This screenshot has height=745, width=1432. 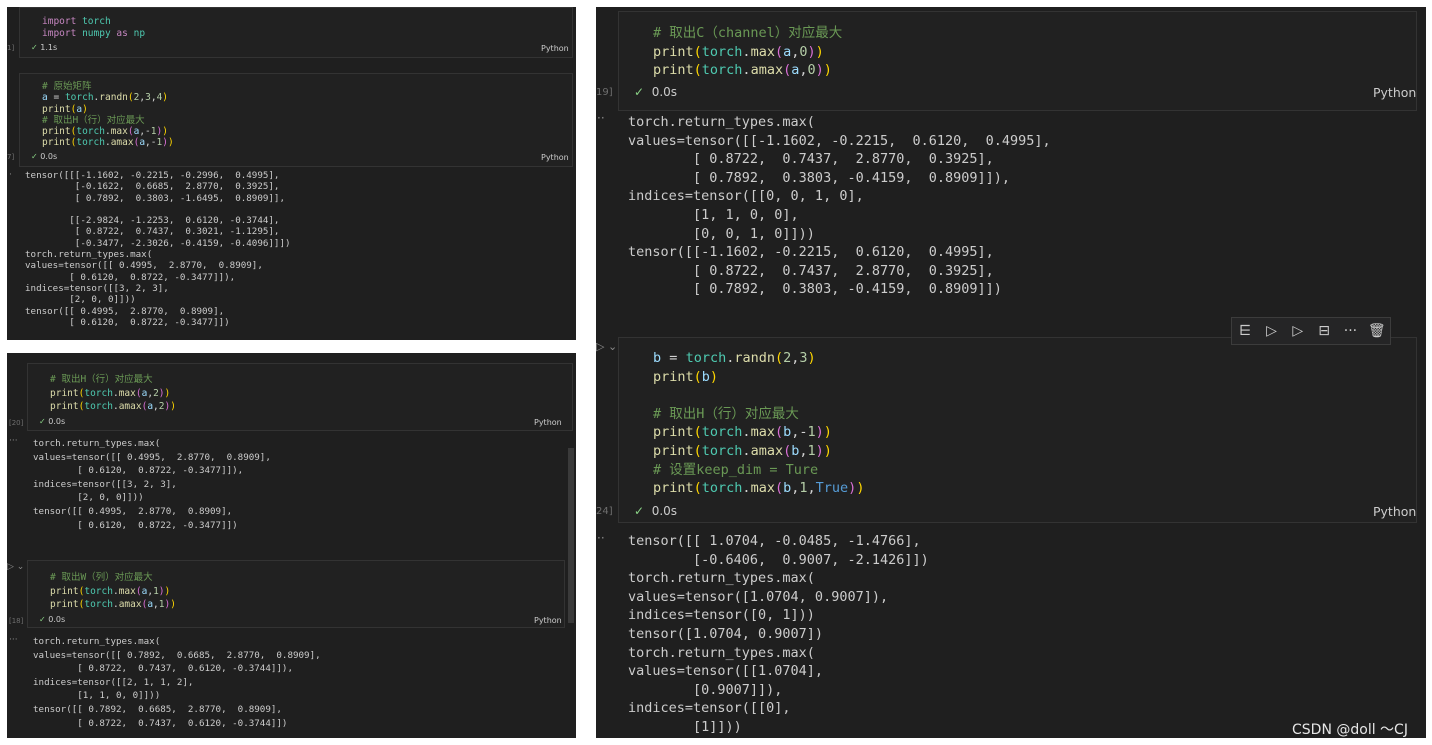 What do you see at coordinates (113, 406) in the screenshot?
I see `code-line: print(torch.amax(a,2))` at bounding box center [113, 406].